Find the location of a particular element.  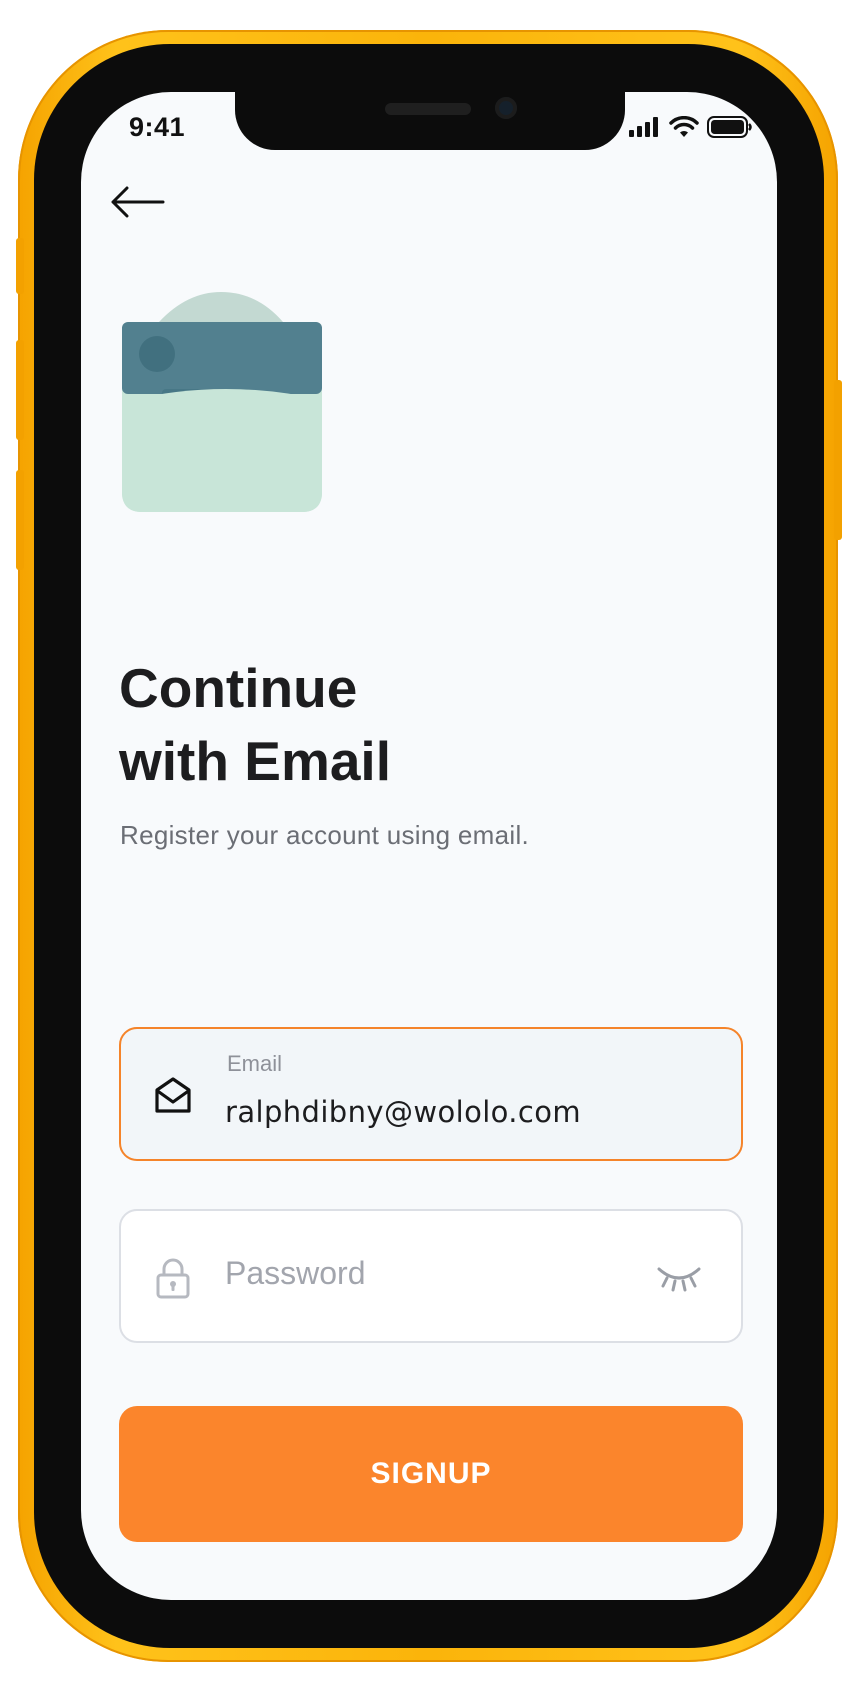

side-button-power is located at coordinates (838, 460).